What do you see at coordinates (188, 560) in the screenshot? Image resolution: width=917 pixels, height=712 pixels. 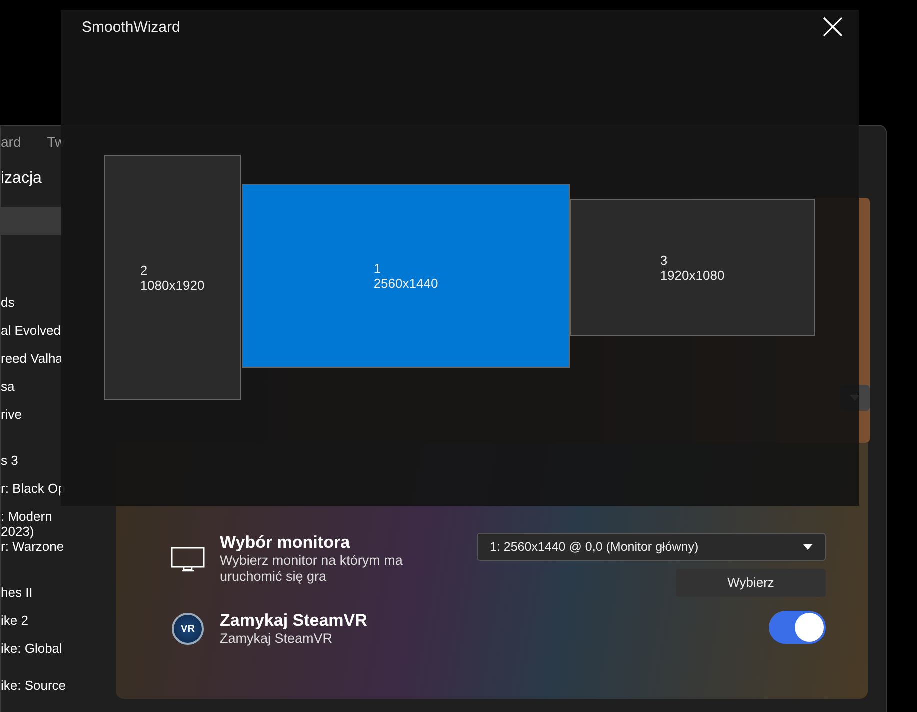 I see `monitor-icon` at bounding box center [188, 560].